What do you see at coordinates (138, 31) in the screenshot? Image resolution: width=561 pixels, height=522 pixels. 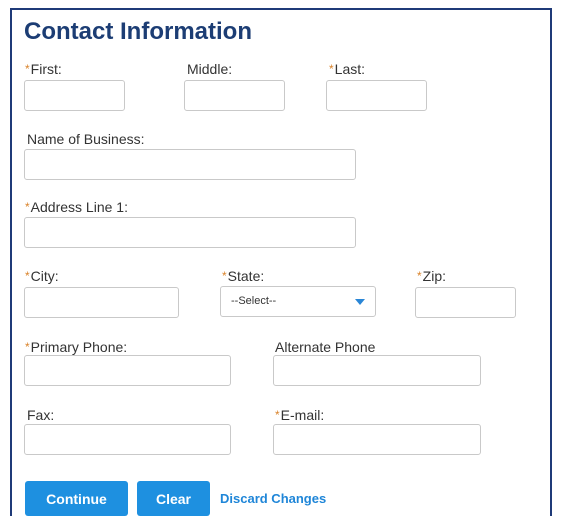 I see `section-title: Contact Information` at bounding box center [138, 31].